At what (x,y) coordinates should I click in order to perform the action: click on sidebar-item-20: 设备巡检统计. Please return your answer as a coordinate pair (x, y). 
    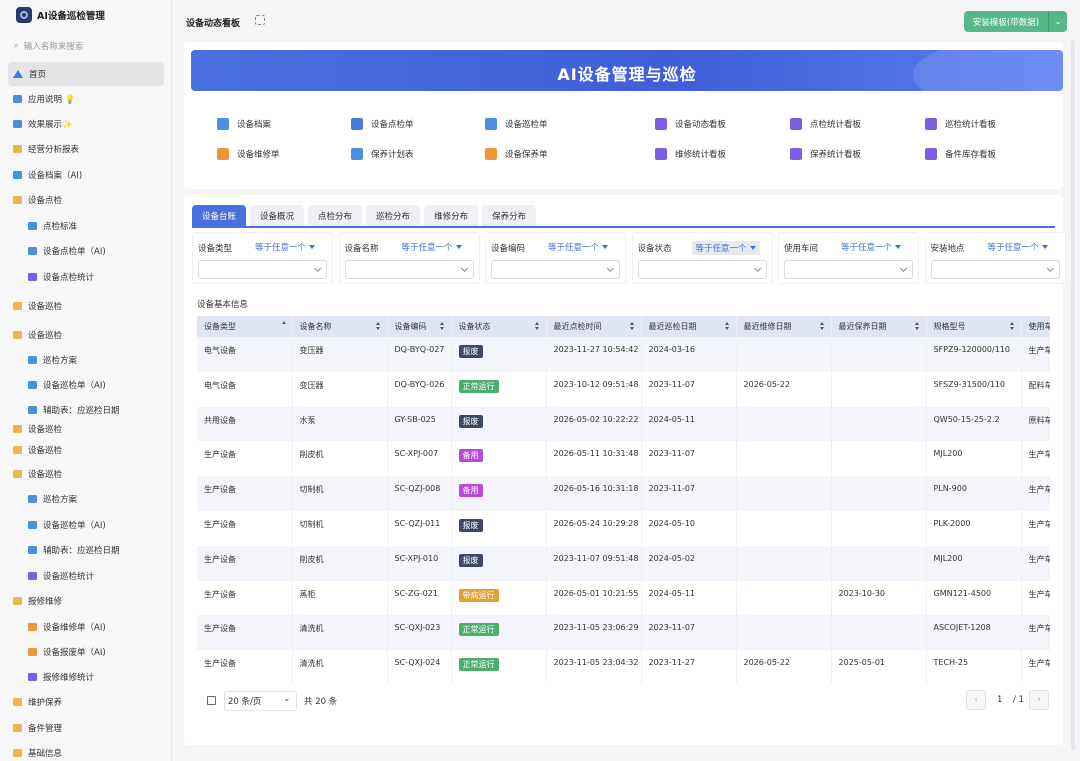
    Looking at the image, I should click on (61, 576).